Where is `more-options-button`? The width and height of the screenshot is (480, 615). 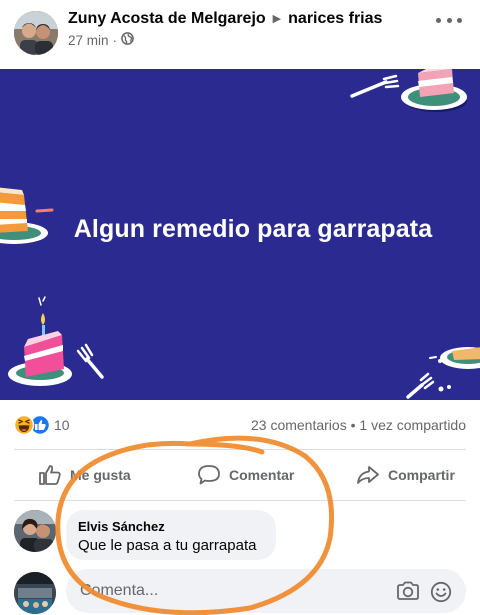
more-options-button is located at coordinates (449, 20).